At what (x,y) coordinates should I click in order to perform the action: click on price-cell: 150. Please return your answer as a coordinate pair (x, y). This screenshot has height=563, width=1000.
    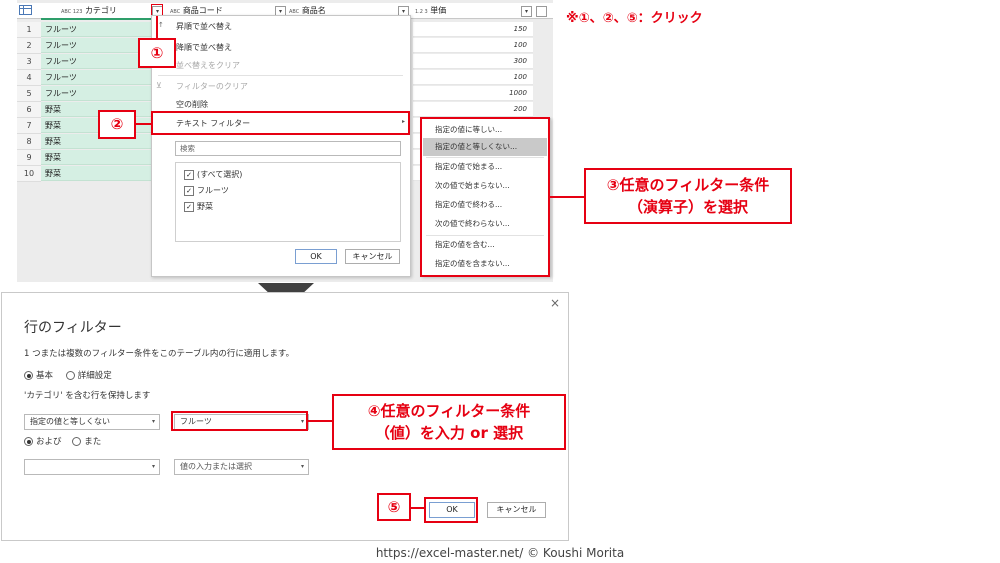
    Looking at the image, I should click on (473, 29).